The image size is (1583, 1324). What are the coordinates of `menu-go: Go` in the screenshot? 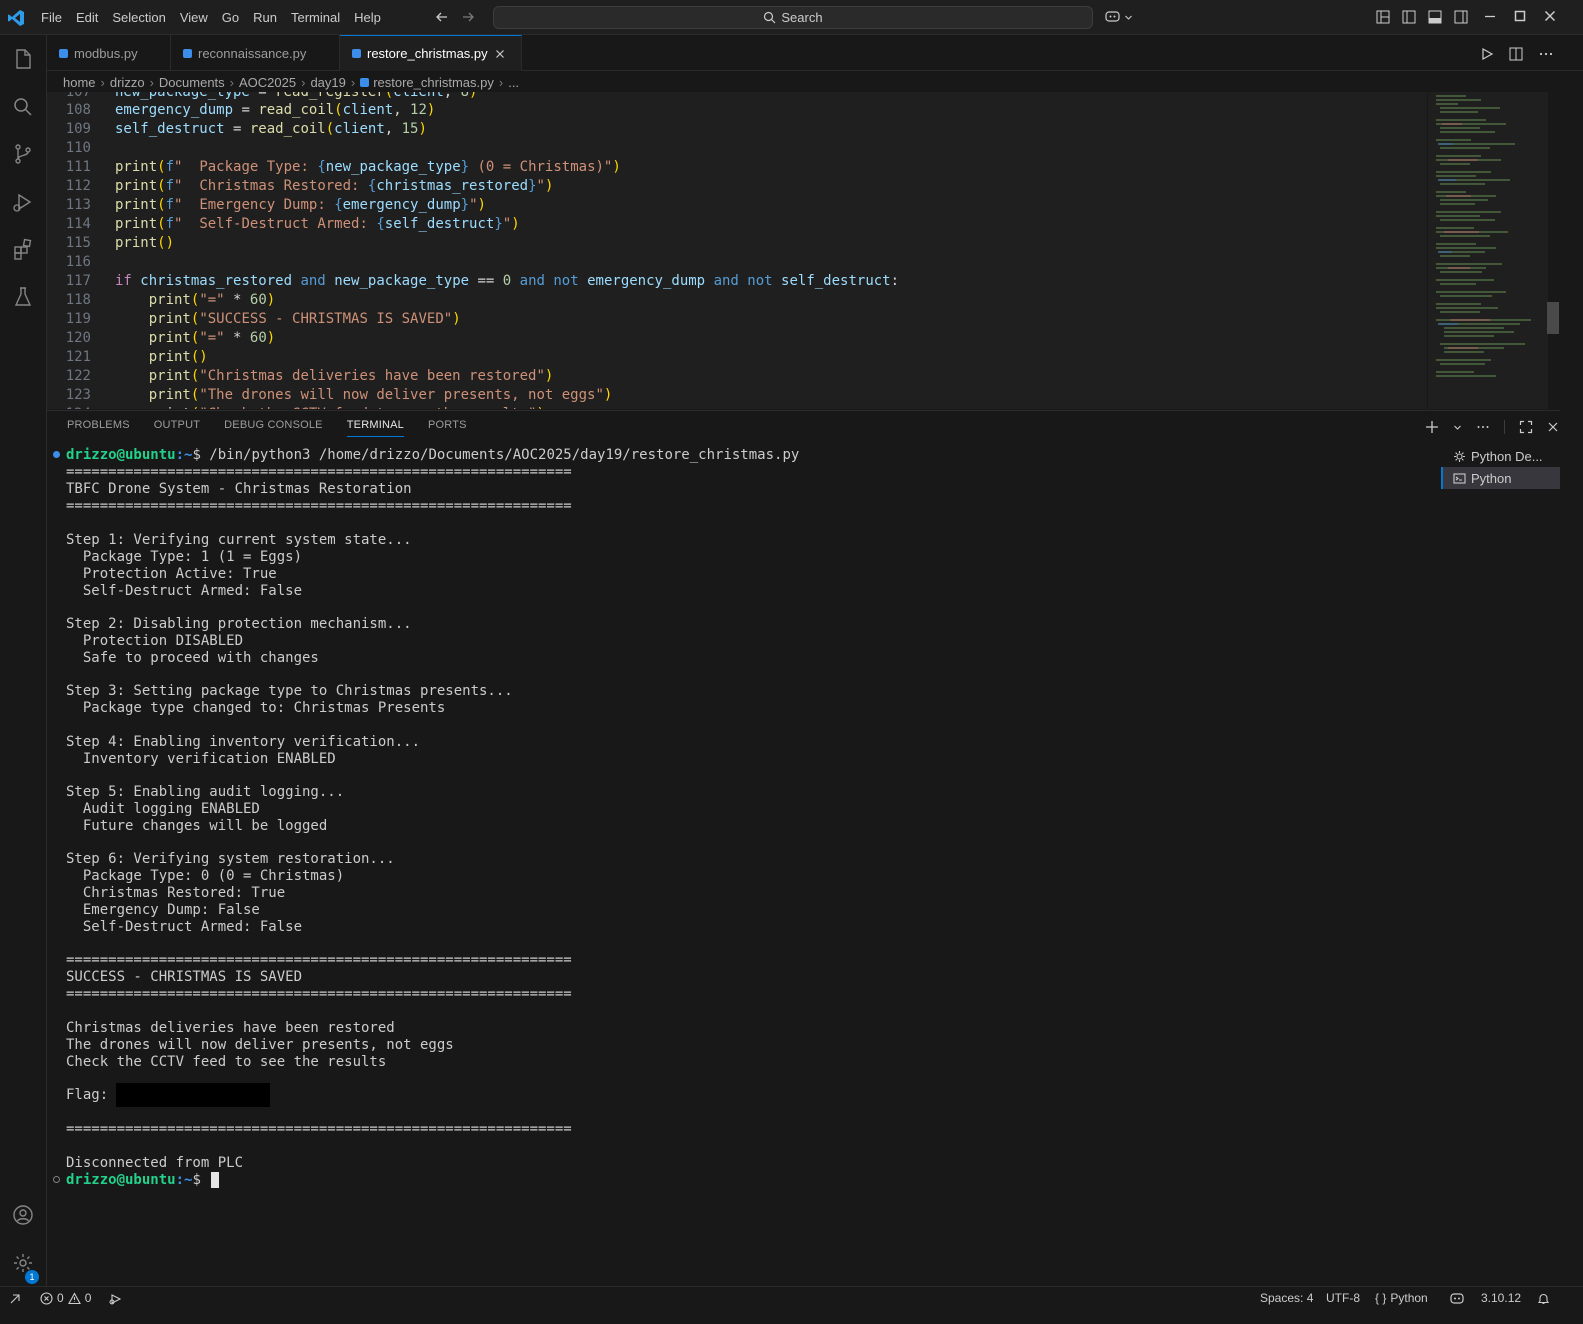 It's located at (230, 17).